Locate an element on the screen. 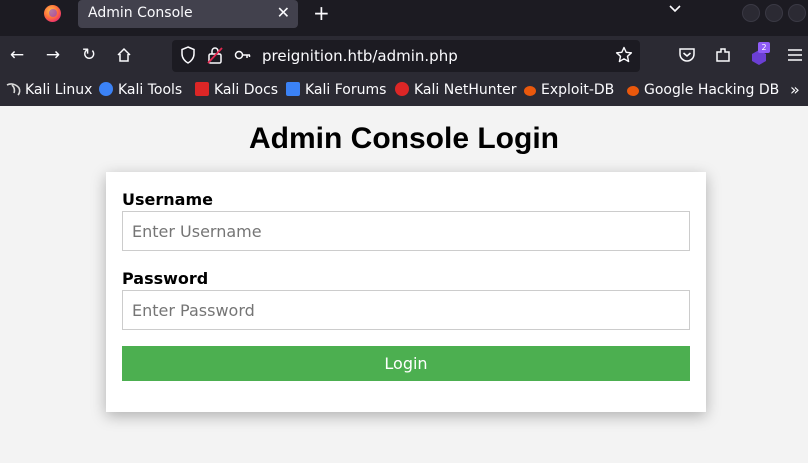  bookmark-kali-linux: Kali Linux is located at coordinates (49, 90).